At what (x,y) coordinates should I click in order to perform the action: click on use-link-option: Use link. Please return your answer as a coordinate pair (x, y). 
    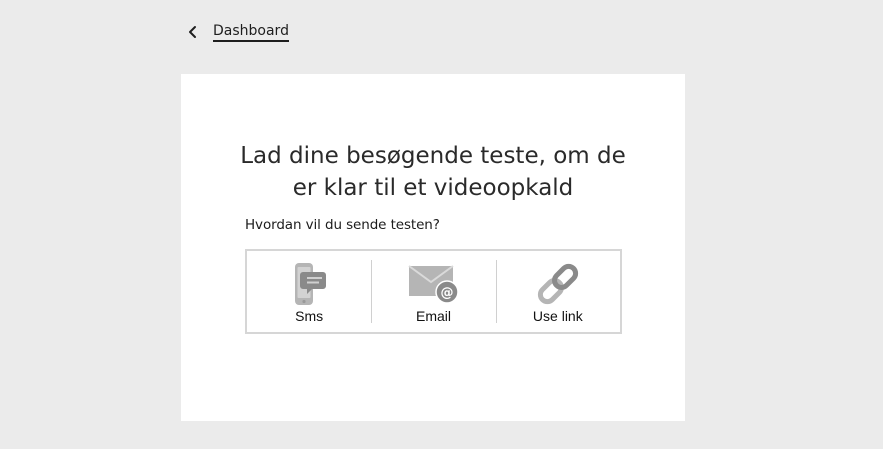
    Looking at the image, I should click on (557, 291).